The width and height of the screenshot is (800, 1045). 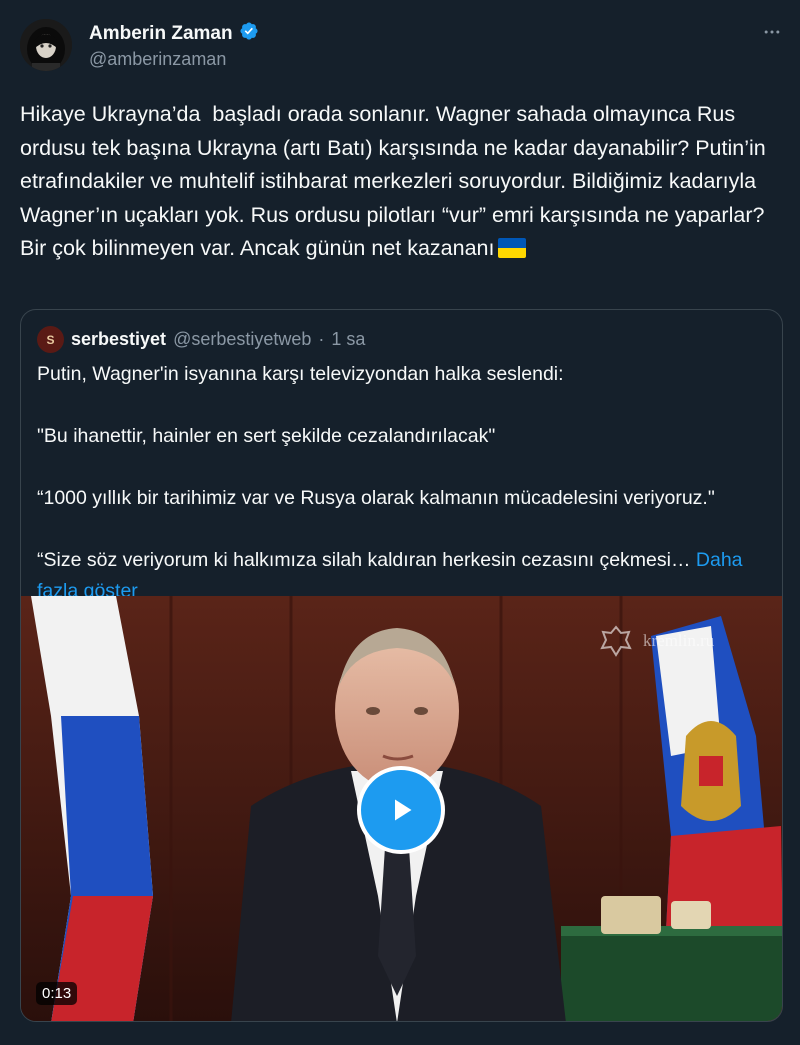 I want to click on play-icon, so click(x=403, y=810).